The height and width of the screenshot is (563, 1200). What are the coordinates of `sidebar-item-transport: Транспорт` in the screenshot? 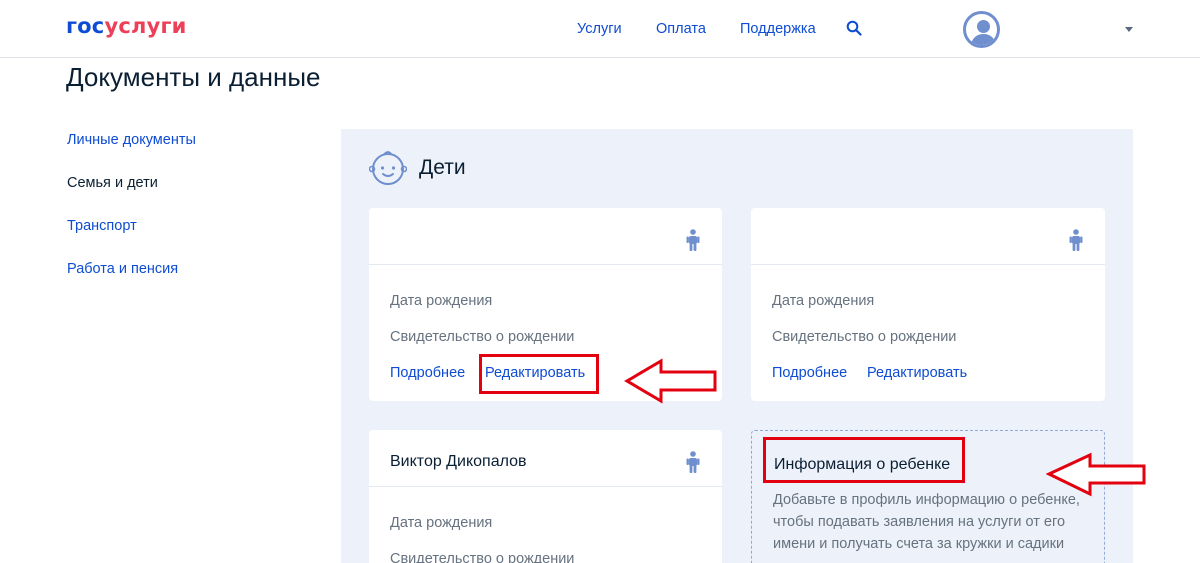 It's located at (102, 226).